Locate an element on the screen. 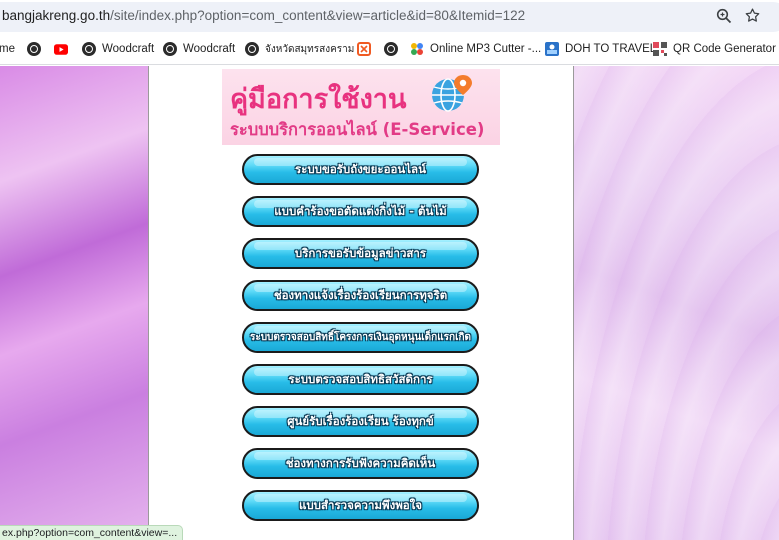 The height and width of the screenshot is (540, 779). bookmark-star-icon is located at coordinates (752, 15).